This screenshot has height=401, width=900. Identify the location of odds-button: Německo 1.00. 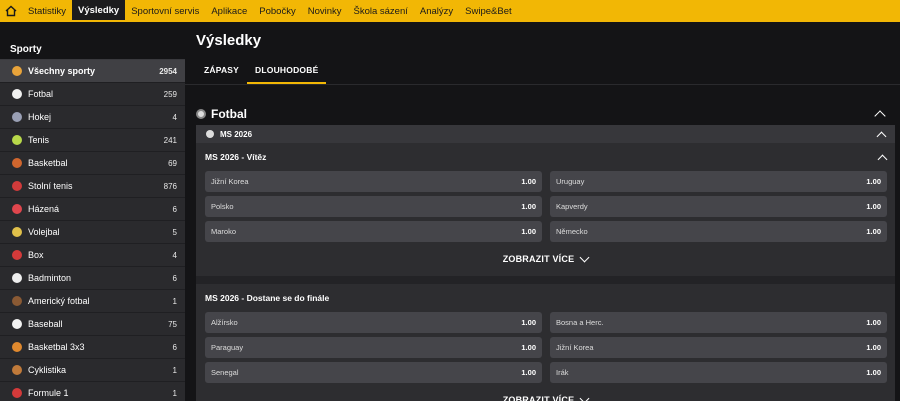
(718, 231).